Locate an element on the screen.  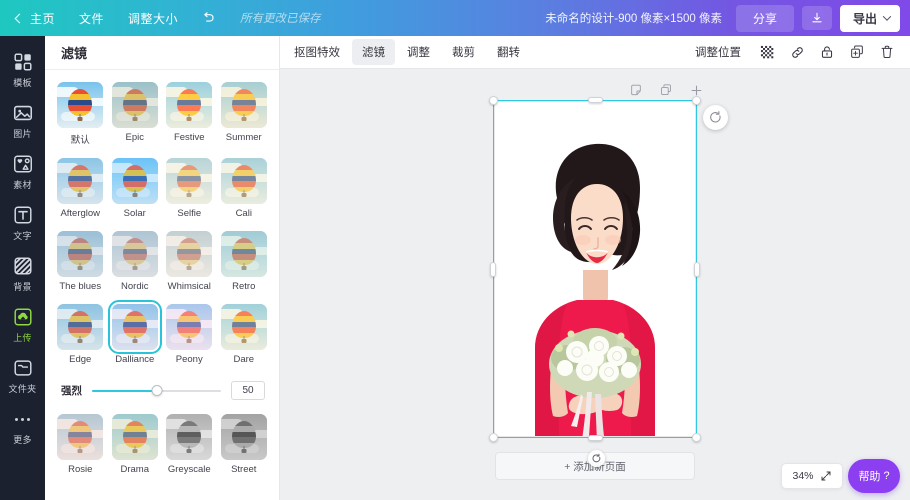
filter-item-dare: Dare is located at coordinates (244, 336).